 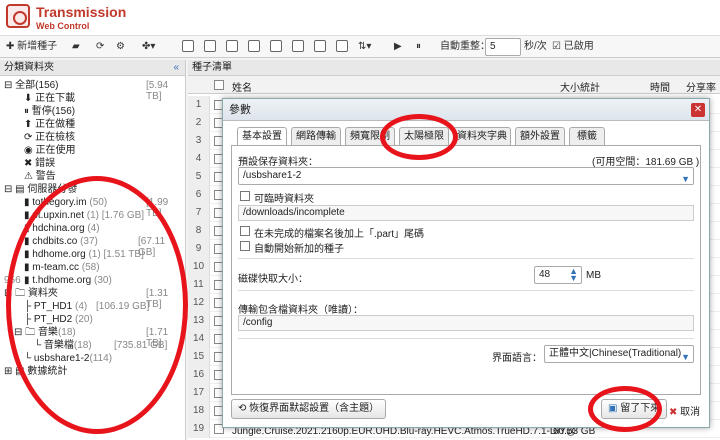 I want to click on tree-status-seeding: ⬆ 正在做種, so click(x=49, y=125).